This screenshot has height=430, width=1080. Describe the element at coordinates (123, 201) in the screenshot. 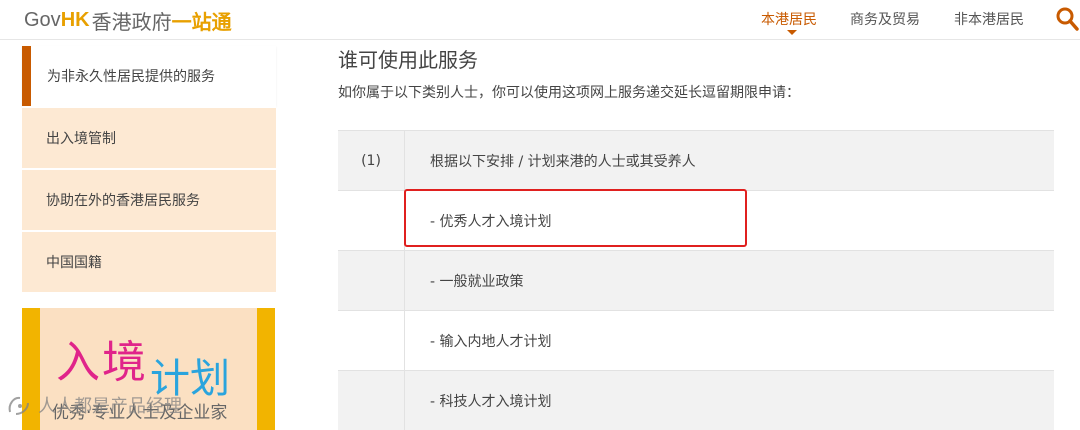

I see `sidebar-item-label: 协助在外的香港居民服务` at that location.